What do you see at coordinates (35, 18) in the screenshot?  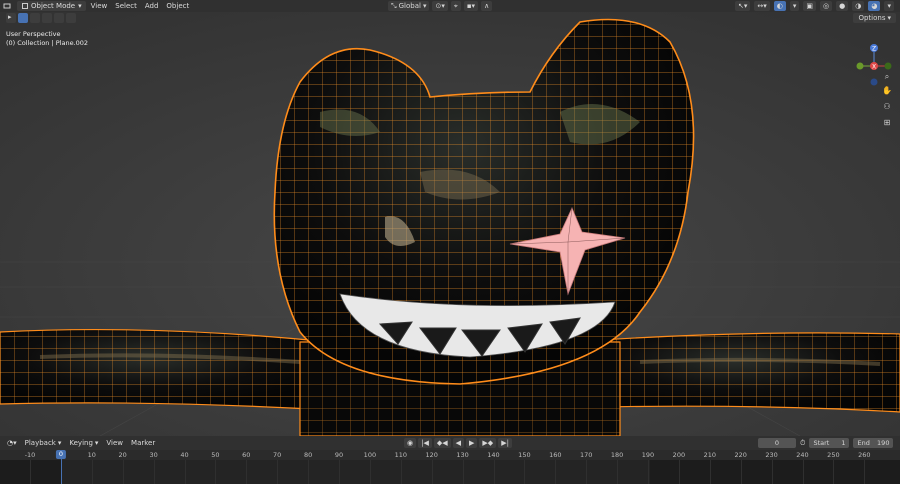 I see `select-extend-mode` at bounding box center [35, 18].